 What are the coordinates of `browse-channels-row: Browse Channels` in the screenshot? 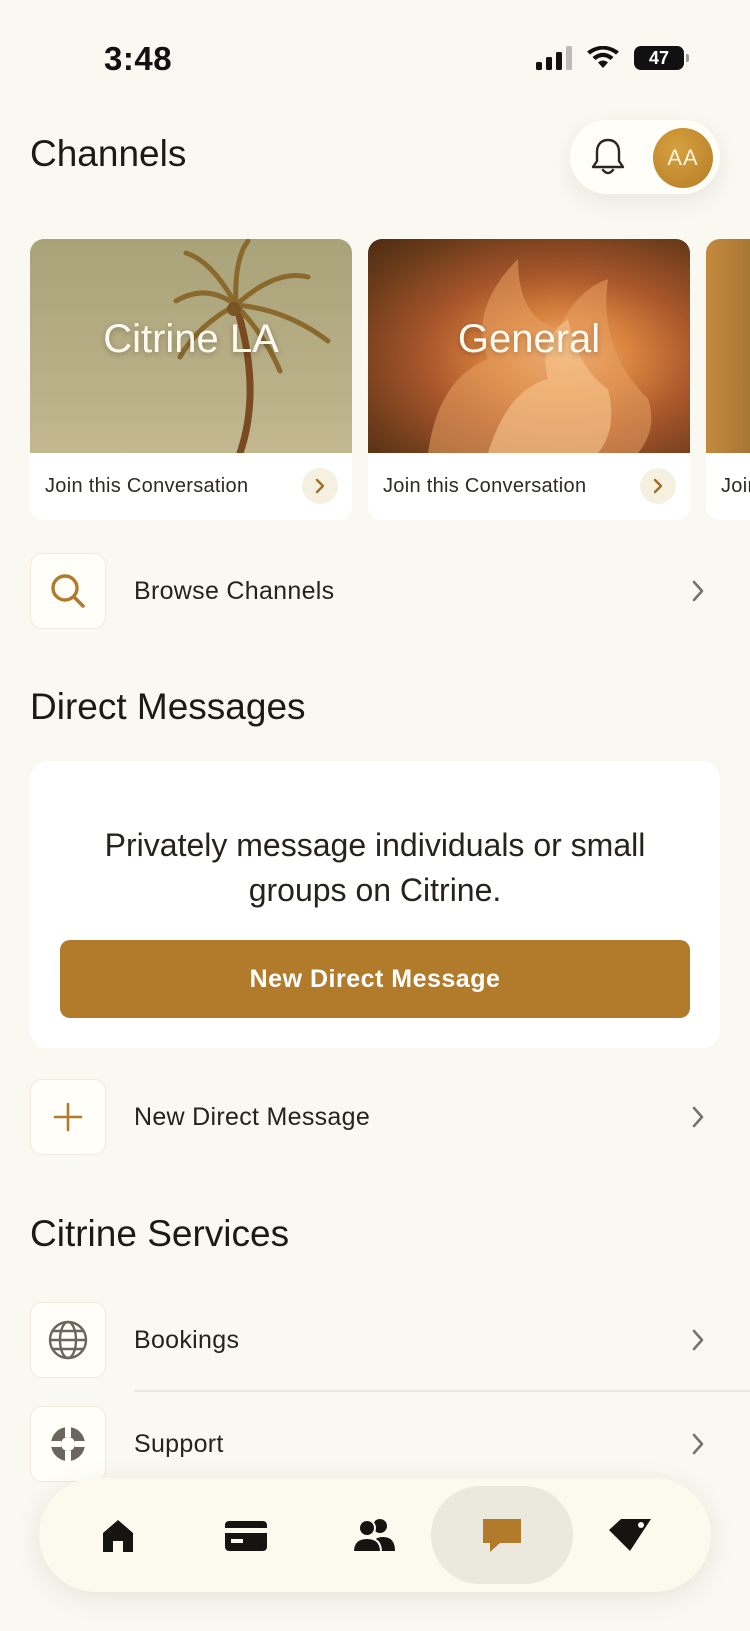 It's located at (375, 591).